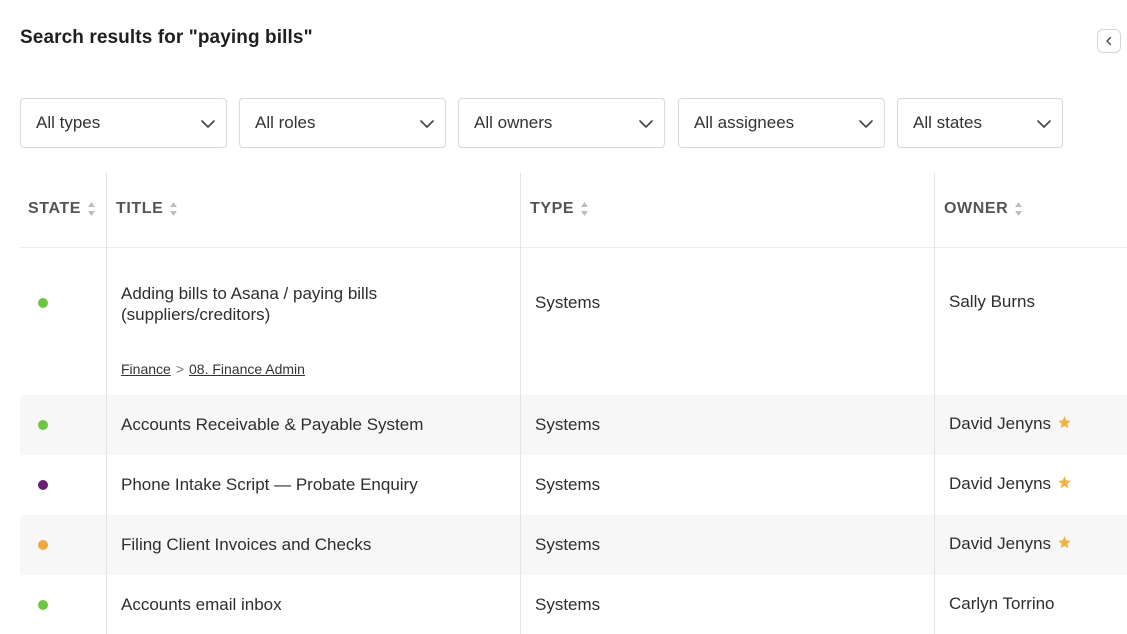  What do you see at coordinates (68, 122) in the screenshot?
I see `filter-types-value: All types` at bounding box center [68, 122].